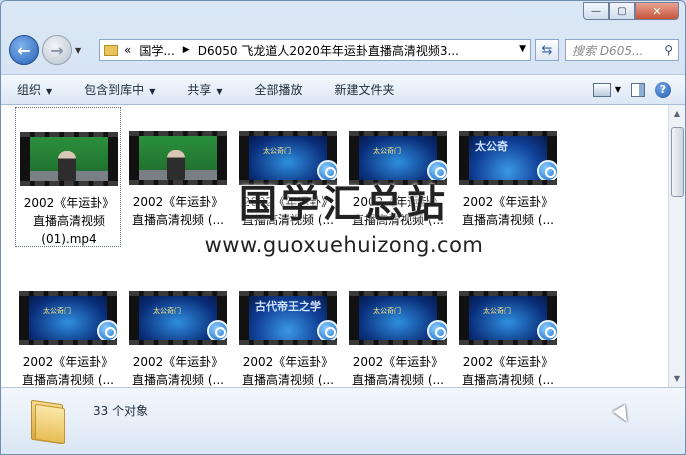  Describe the element at coordinates (668, 50) in the screenshot. I see `search-icon: ⚲` at that location.